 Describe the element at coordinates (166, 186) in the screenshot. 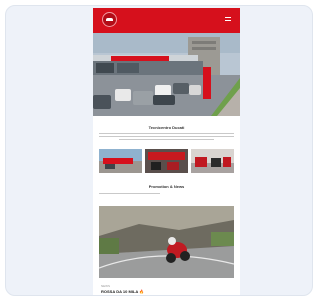

I see `promo-section-title: Promotion & News` at that location.